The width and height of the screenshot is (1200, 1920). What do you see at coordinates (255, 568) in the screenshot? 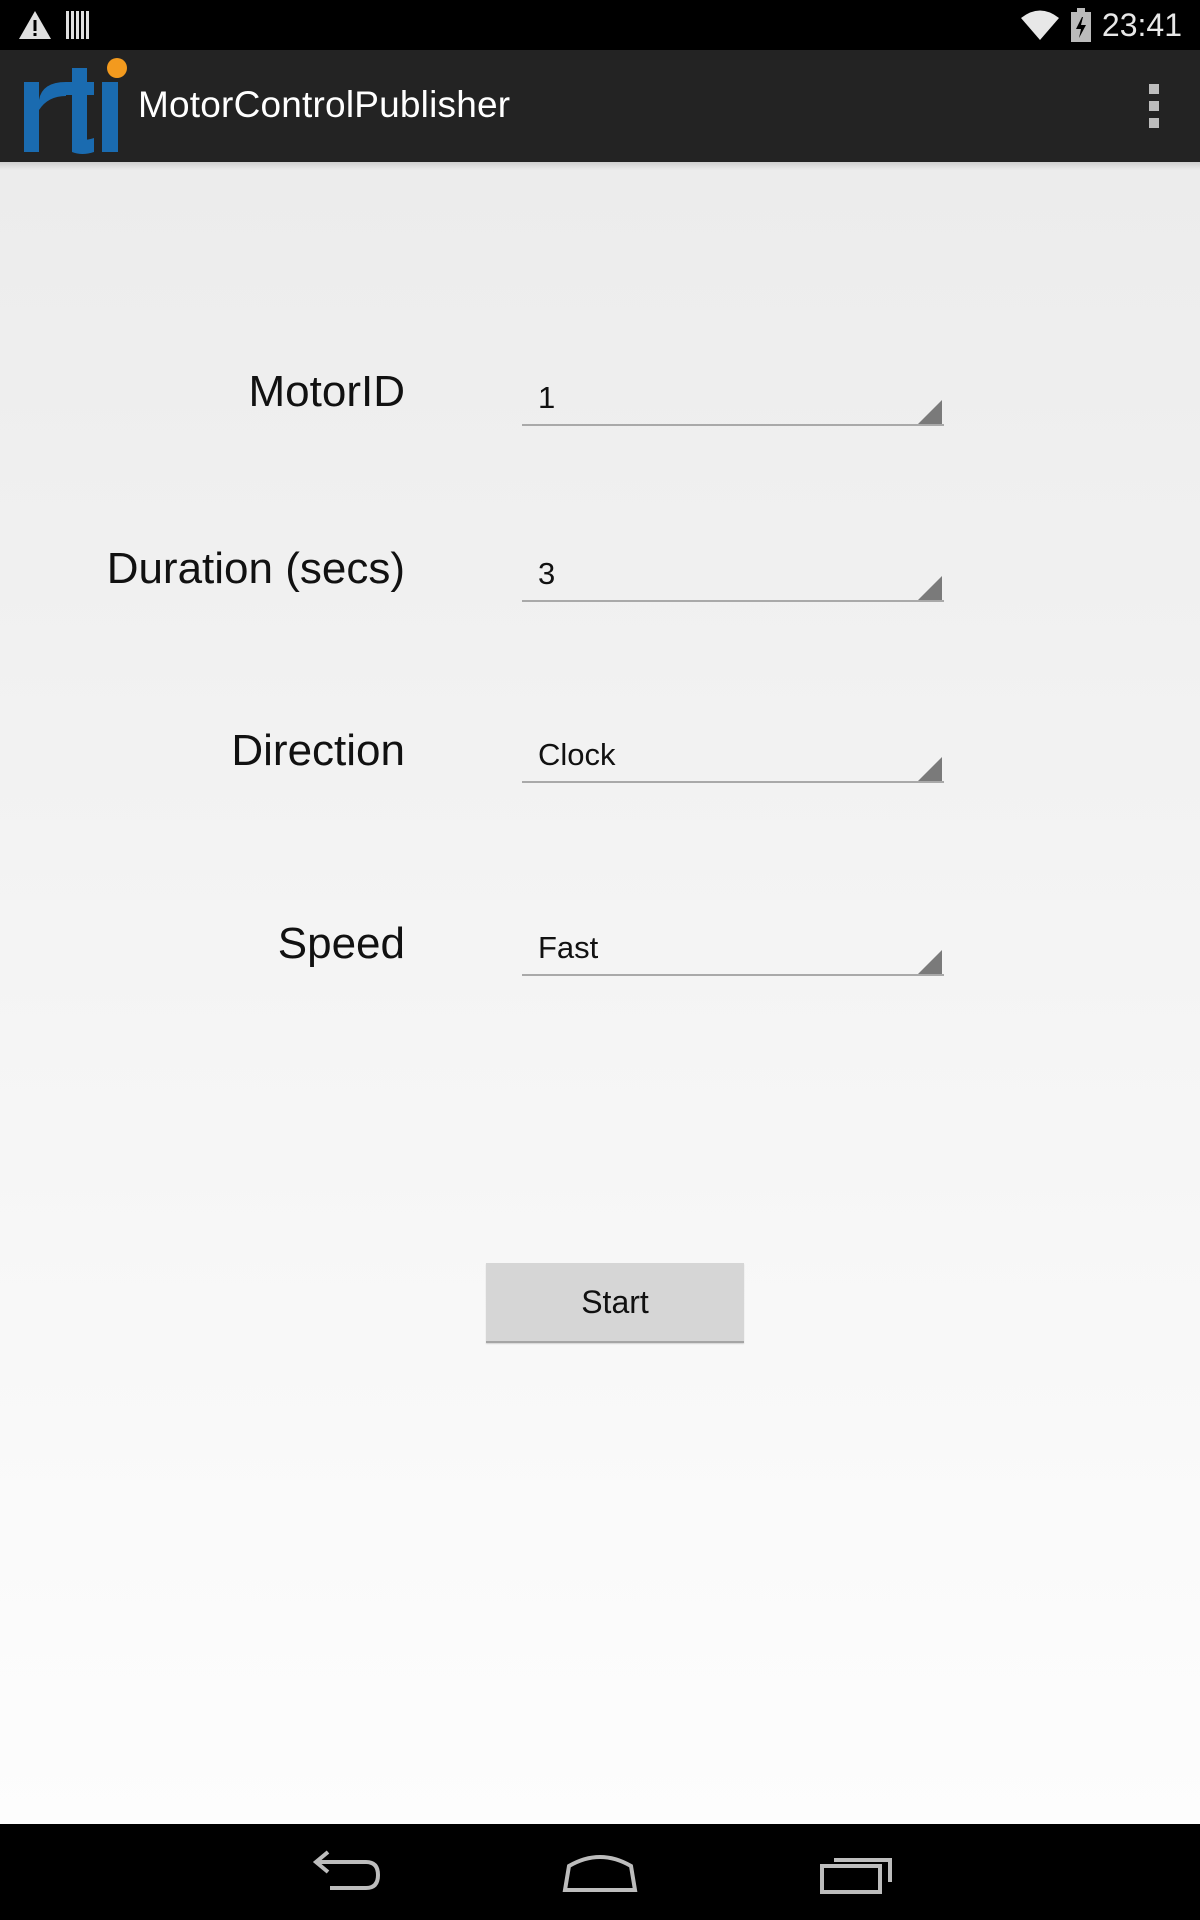
I see `duration-label: Duration (secs)` at bounding box center [255, 568].